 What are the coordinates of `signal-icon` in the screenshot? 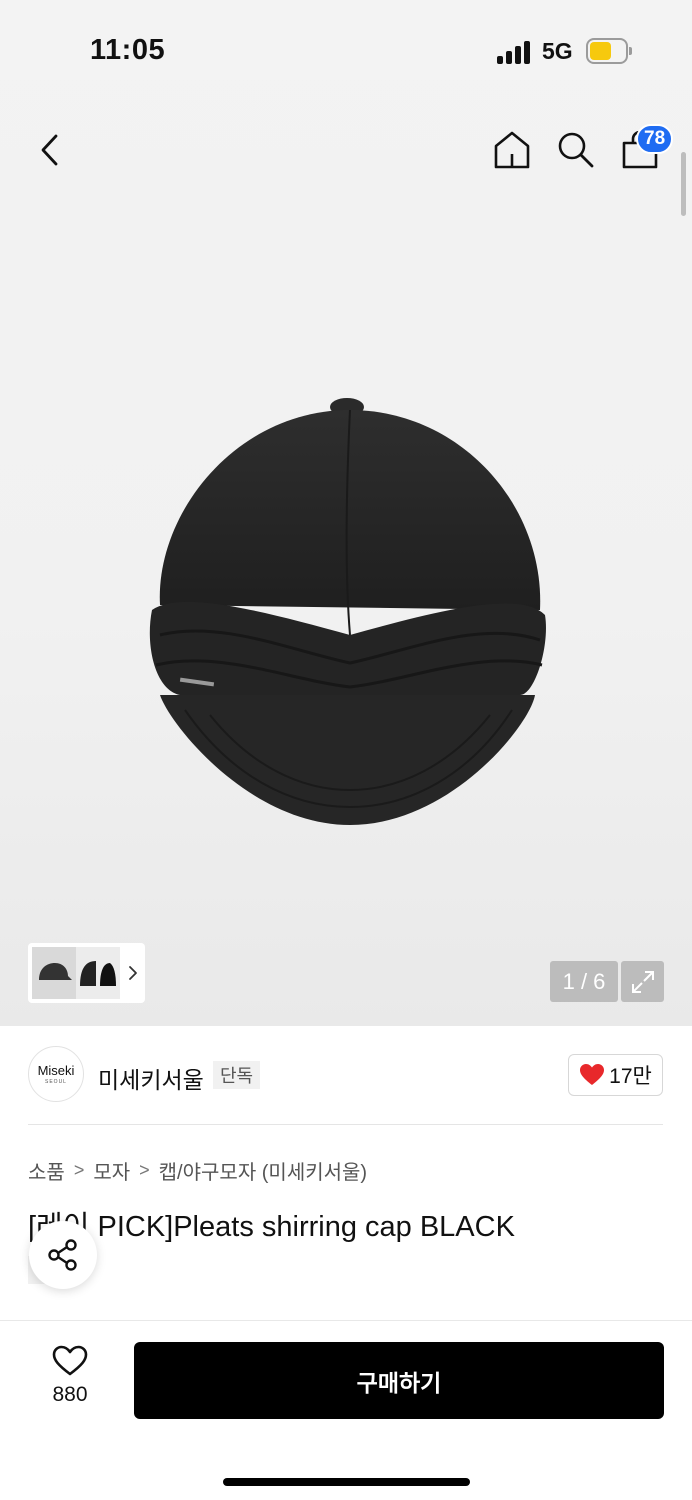 It's located at (515, 52).